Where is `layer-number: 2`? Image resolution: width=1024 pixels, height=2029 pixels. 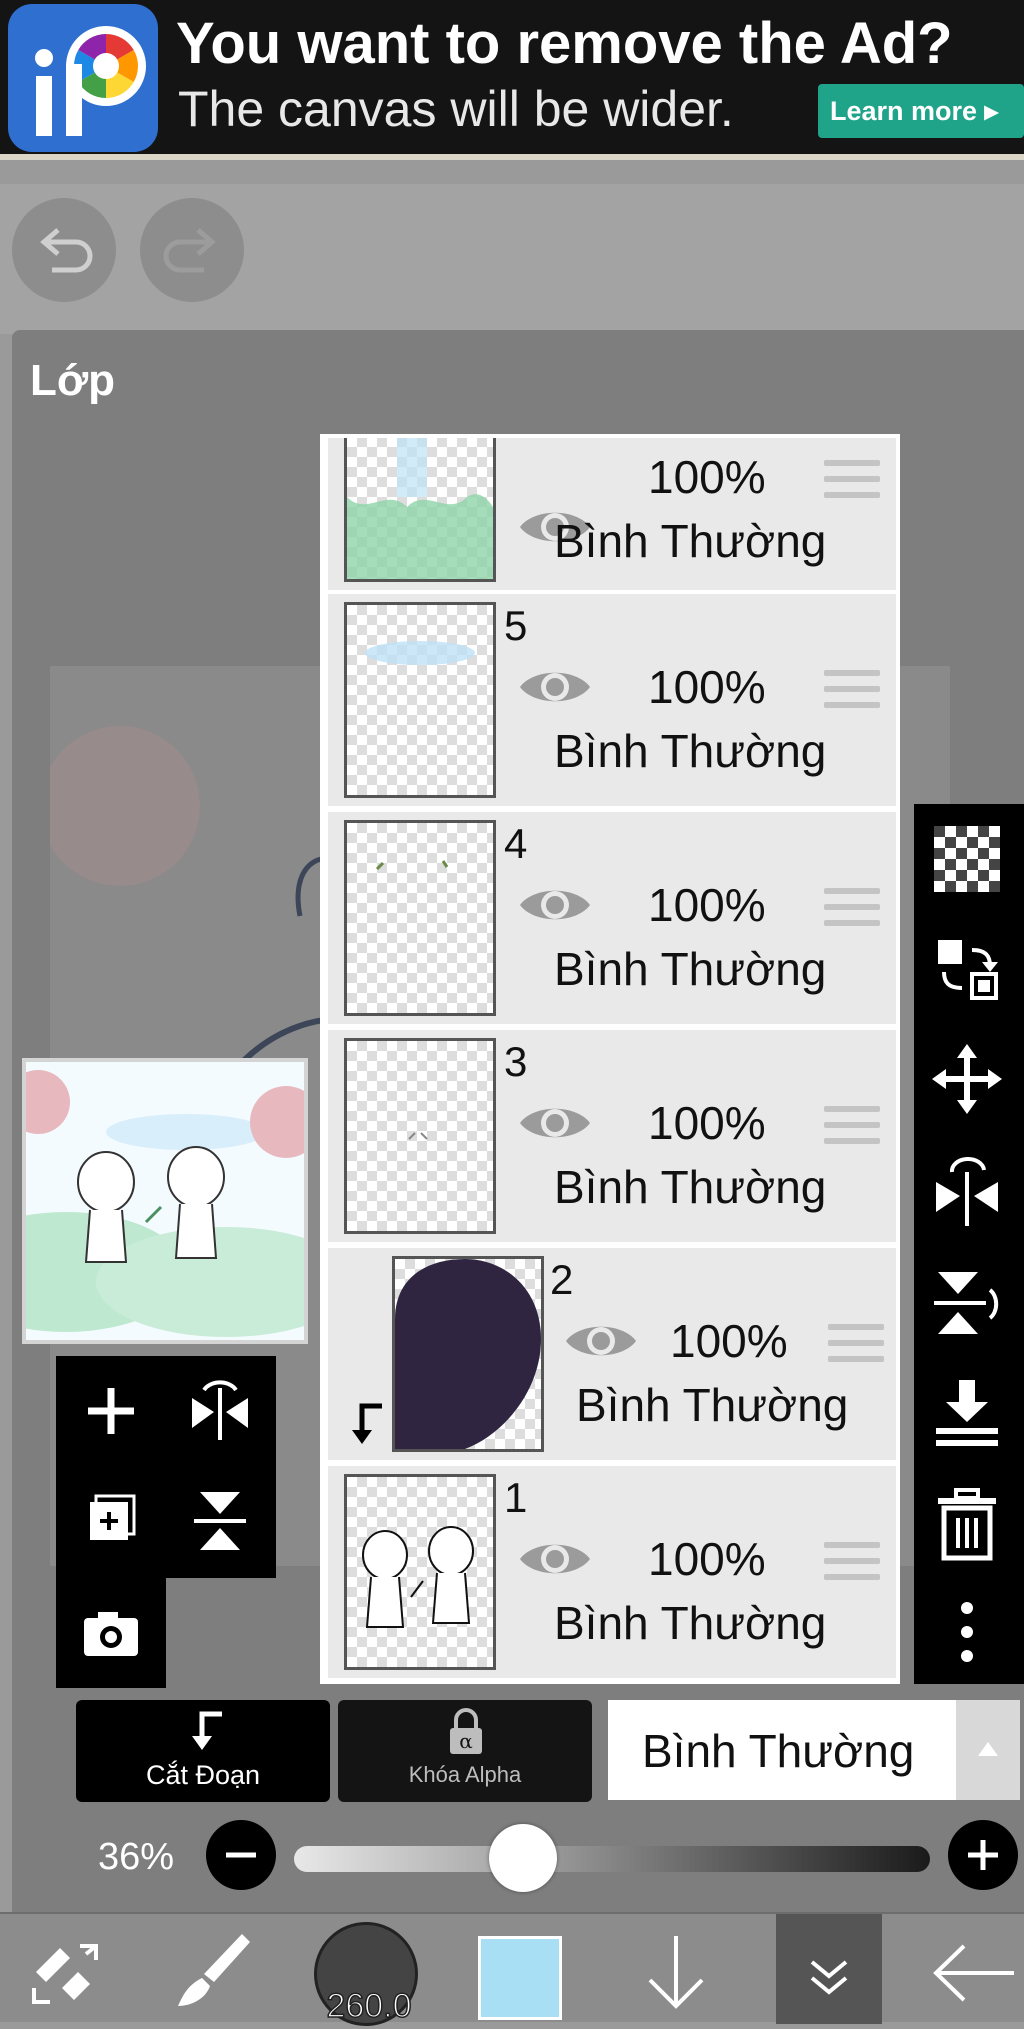 layer-number: 2 is located at coordinates (562, 1279).